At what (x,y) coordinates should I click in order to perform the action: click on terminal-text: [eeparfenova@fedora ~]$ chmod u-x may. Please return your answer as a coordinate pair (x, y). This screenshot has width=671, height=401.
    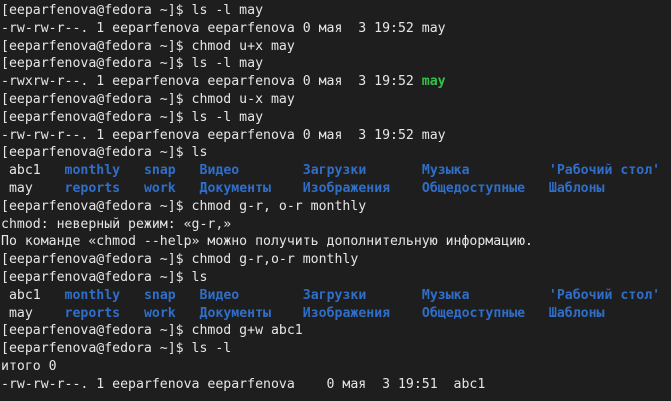
    Looking at the image, I should click on (148, 99).